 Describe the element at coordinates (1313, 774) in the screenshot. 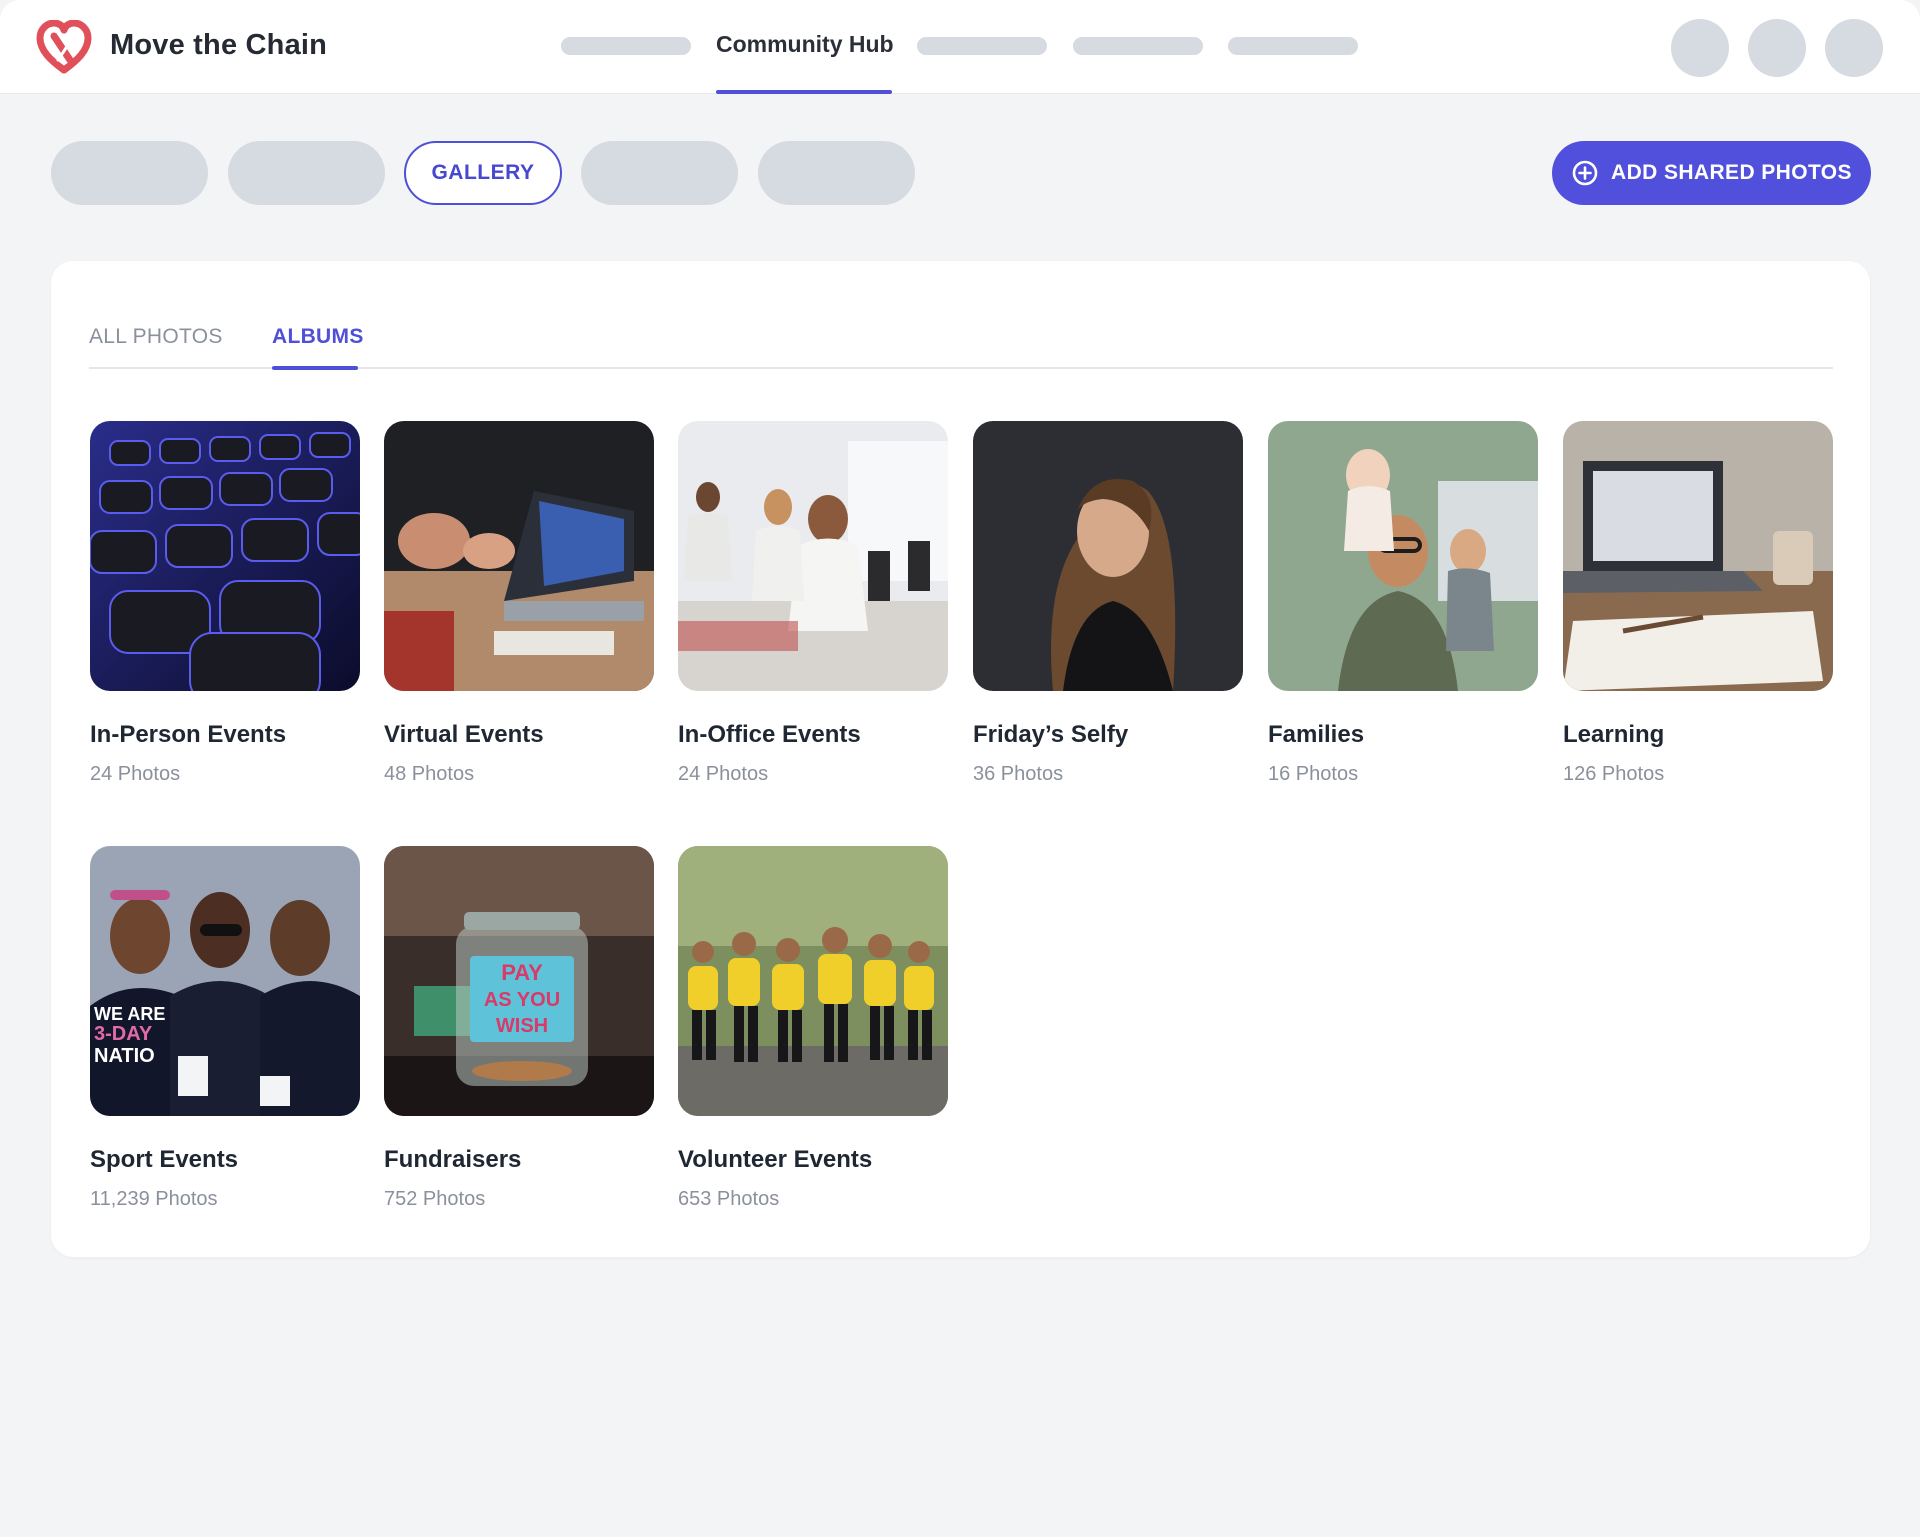

I see `album-photo-count: 16 Photos` at that location.